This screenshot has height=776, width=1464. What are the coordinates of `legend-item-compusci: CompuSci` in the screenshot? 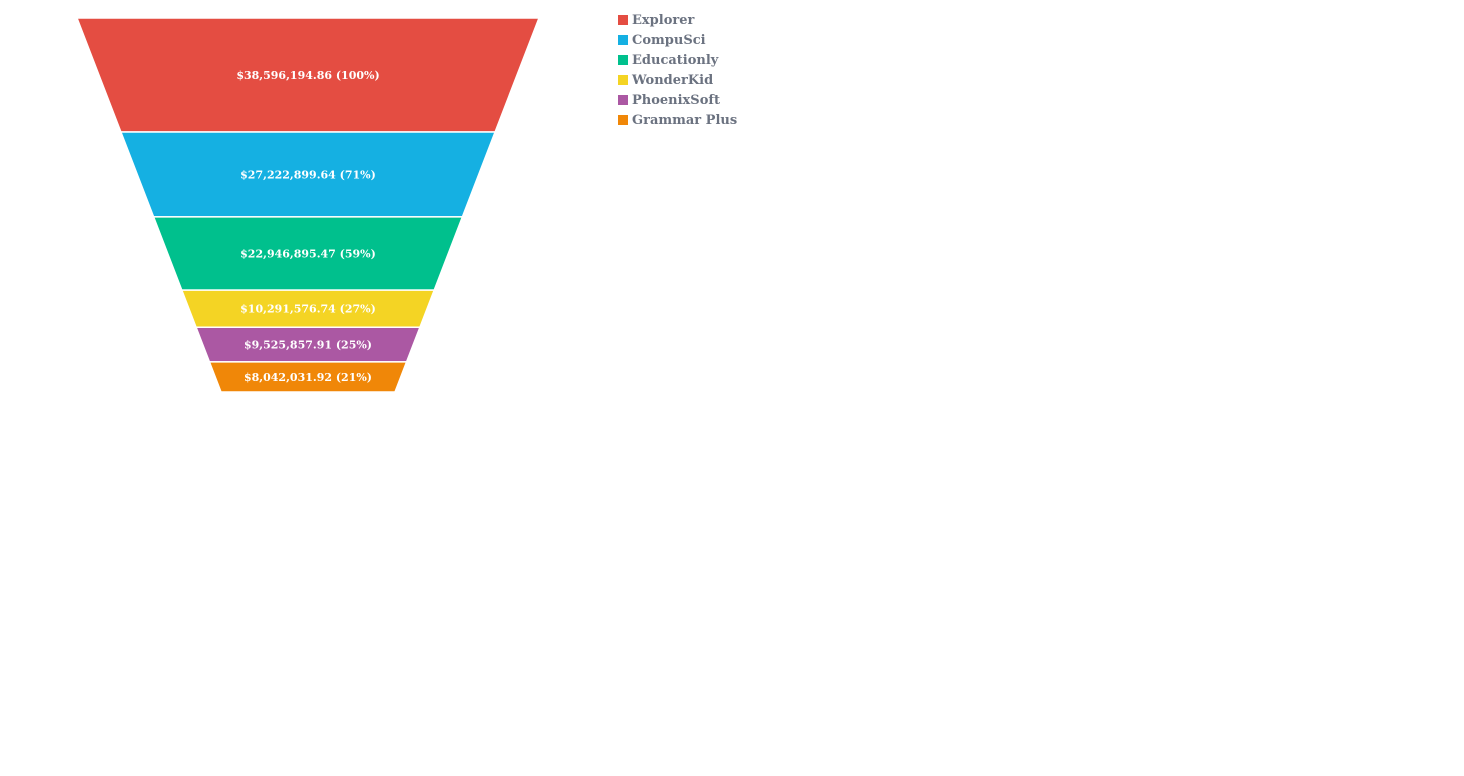 It's located at (677, 40).